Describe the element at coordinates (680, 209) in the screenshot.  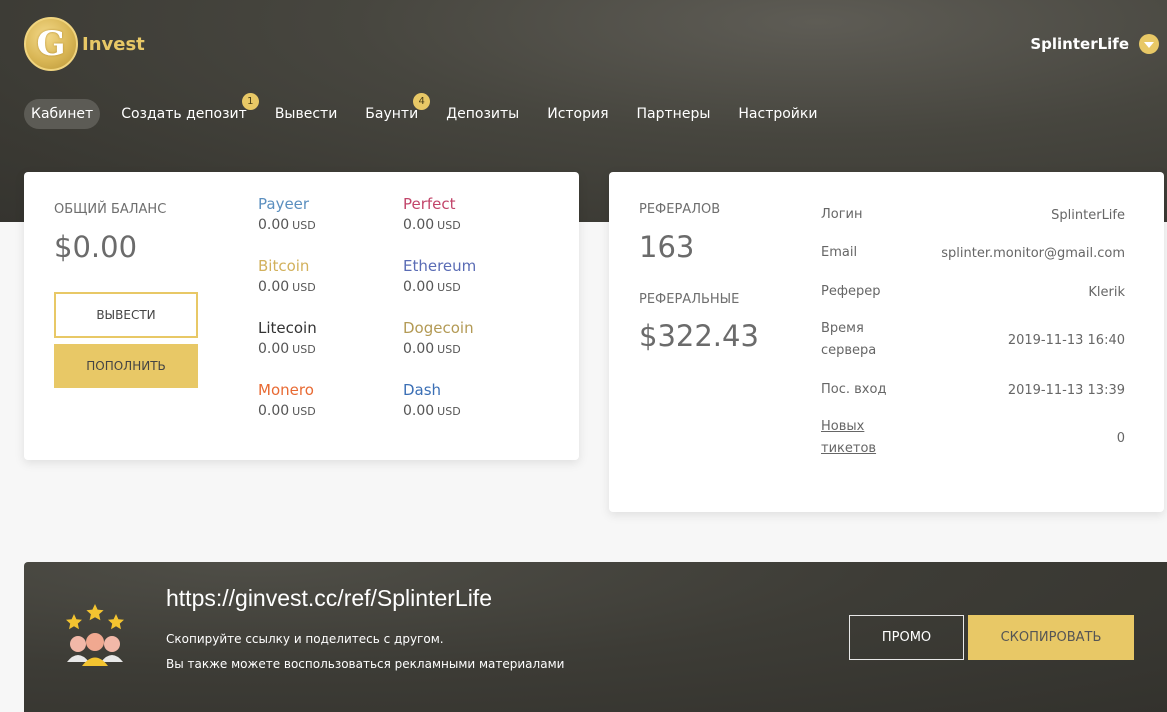
I see `referrals-count-title: Рефералов` at that location.